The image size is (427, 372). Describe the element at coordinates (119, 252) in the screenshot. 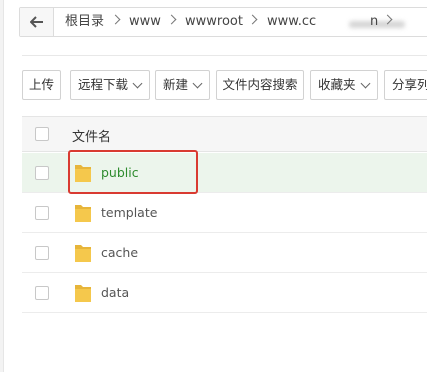

I see `file-name-link: cache` at that location.